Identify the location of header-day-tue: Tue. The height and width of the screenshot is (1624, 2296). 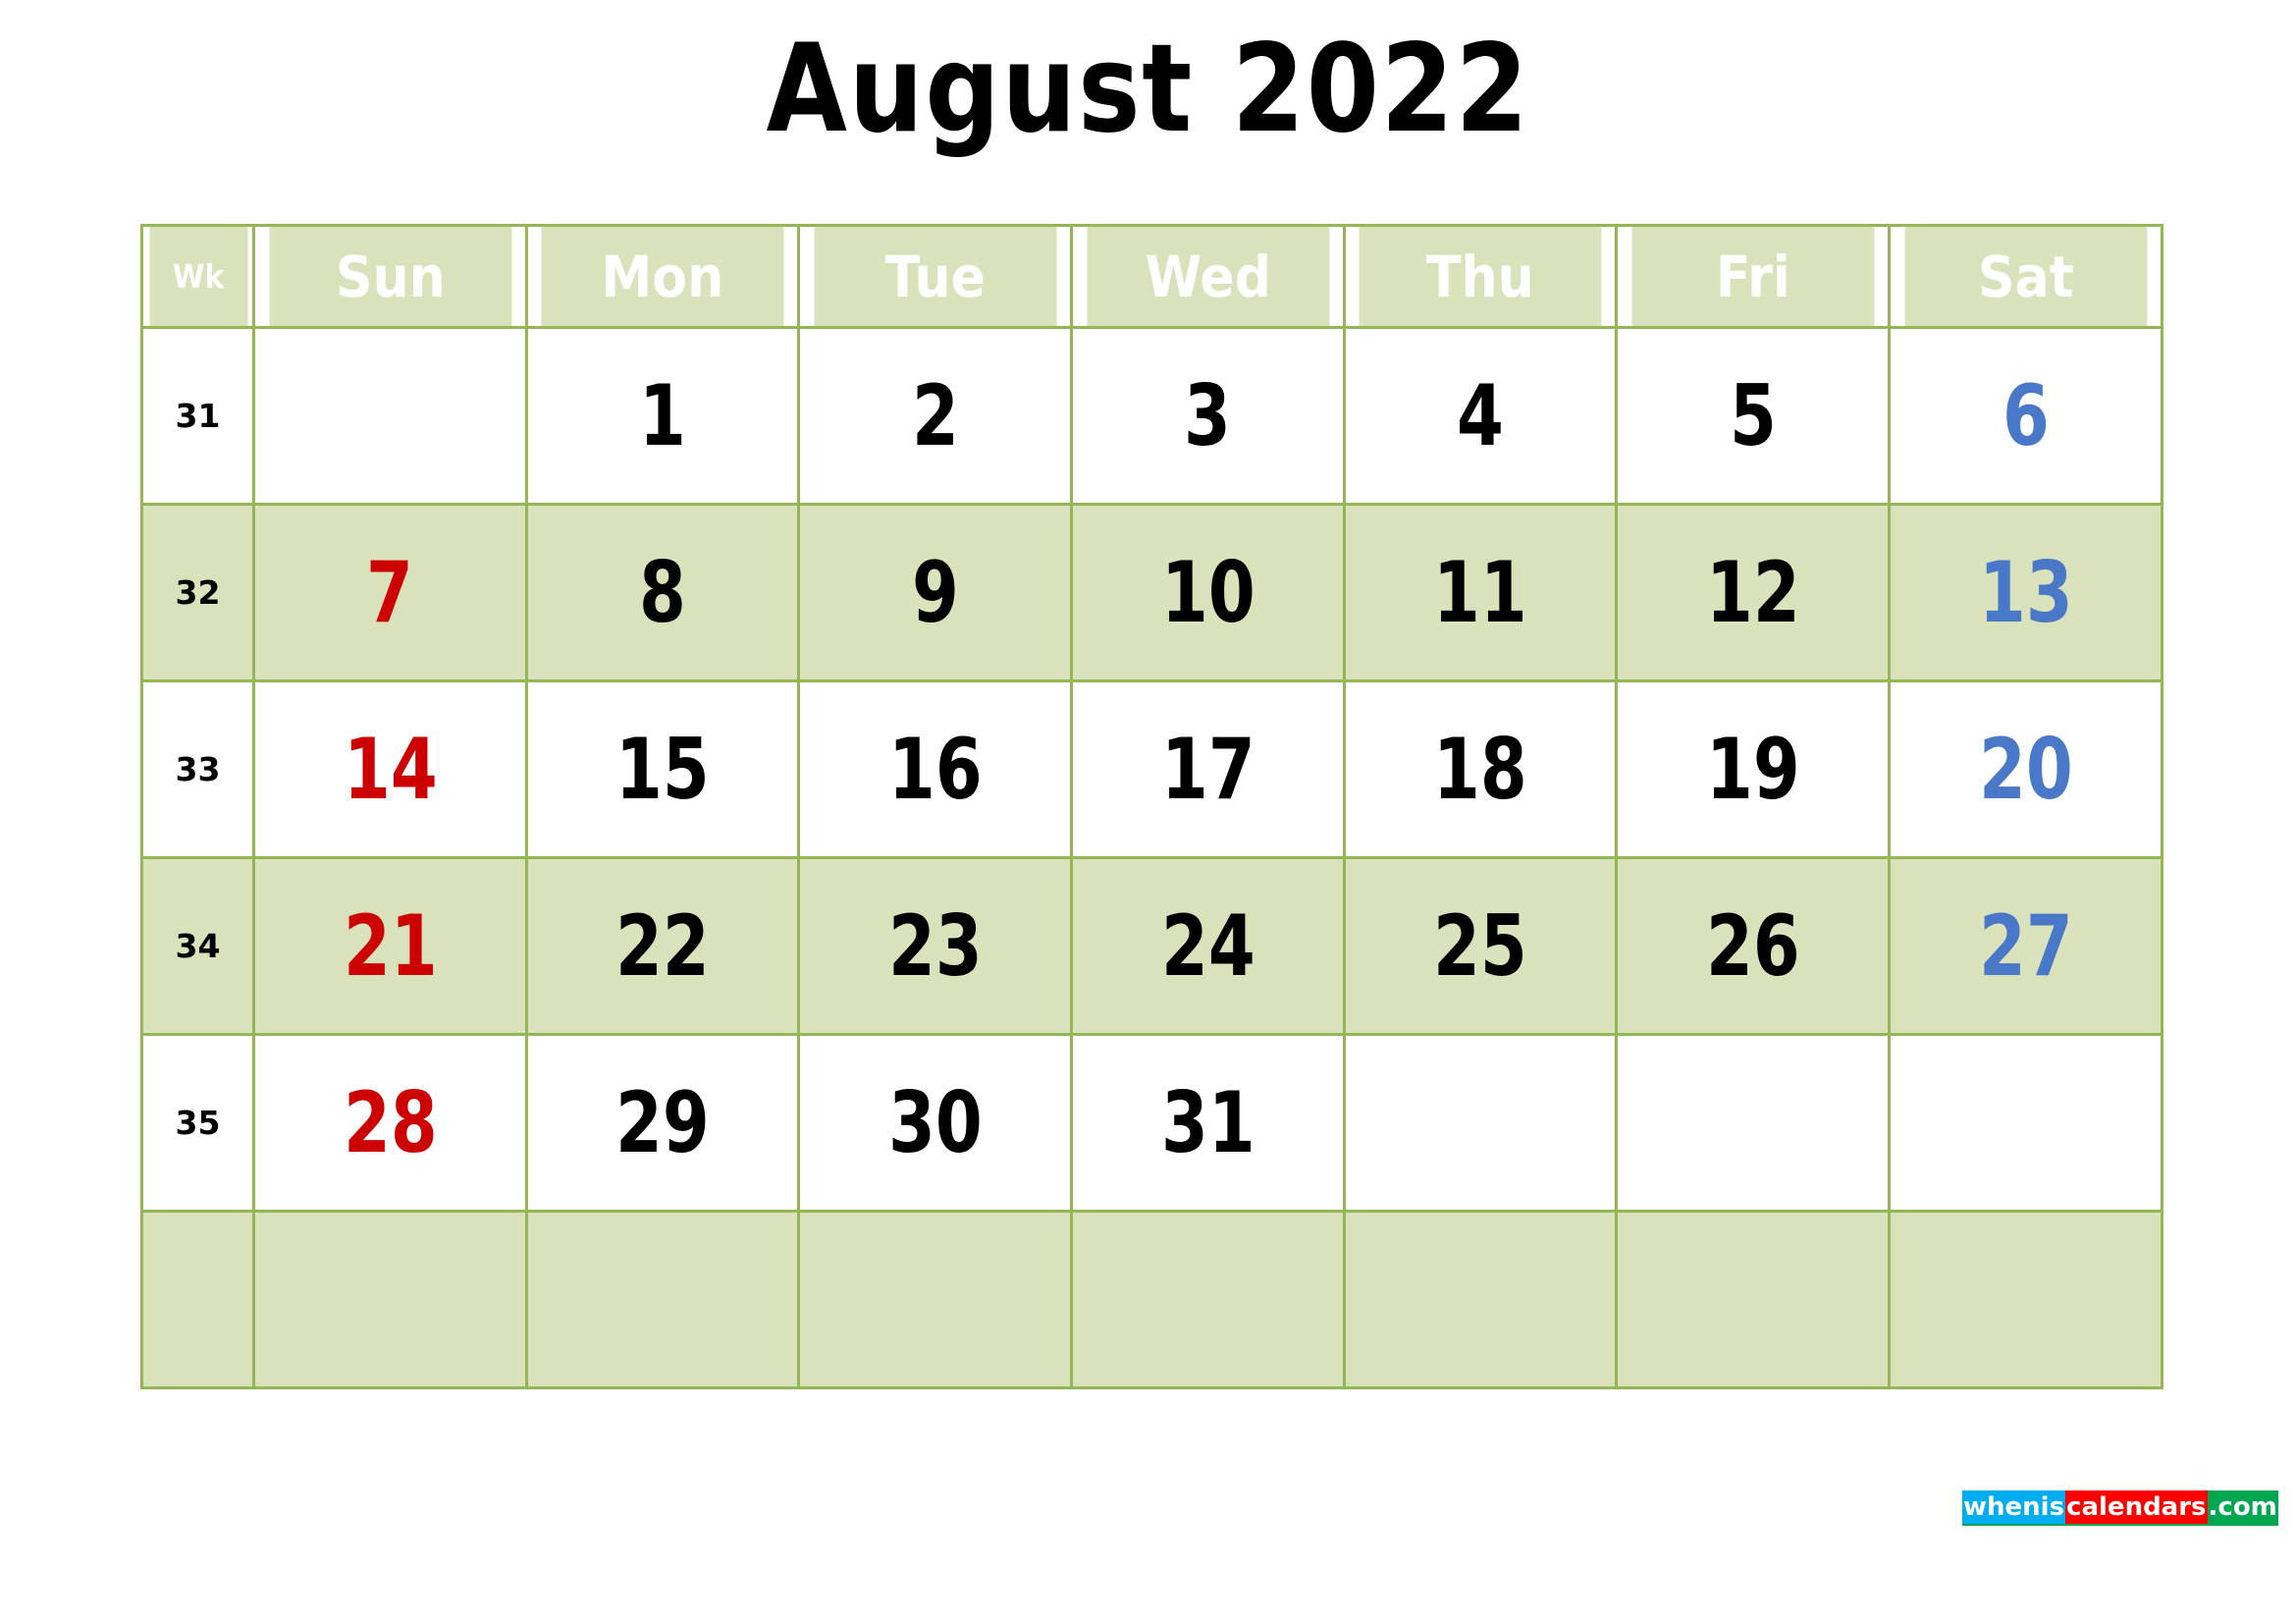
(935, 276).